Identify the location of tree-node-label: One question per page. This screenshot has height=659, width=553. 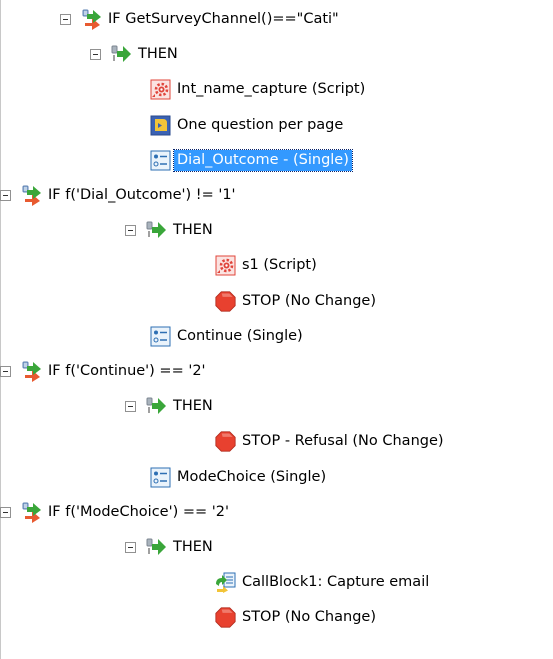
(260, 125).